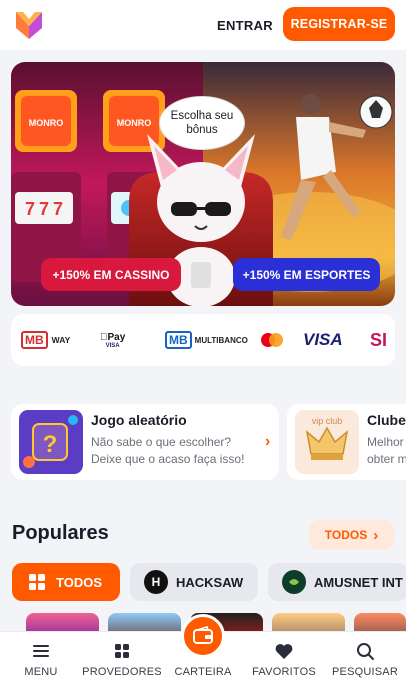 The height and width of the screenshot is (696, 406). Describe the element at coordinates (379, 339) in the screenshot. I see `sibs-logo: SI` at that location.